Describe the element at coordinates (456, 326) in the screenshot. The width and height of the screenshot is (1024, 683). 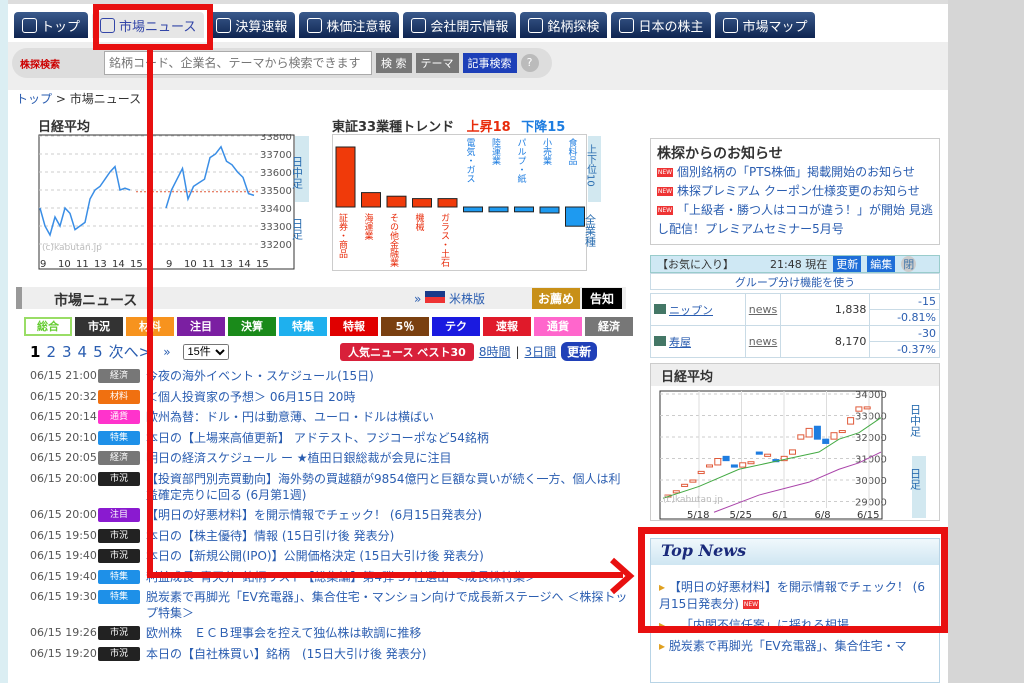
I see `category-tab: テク` at that location.